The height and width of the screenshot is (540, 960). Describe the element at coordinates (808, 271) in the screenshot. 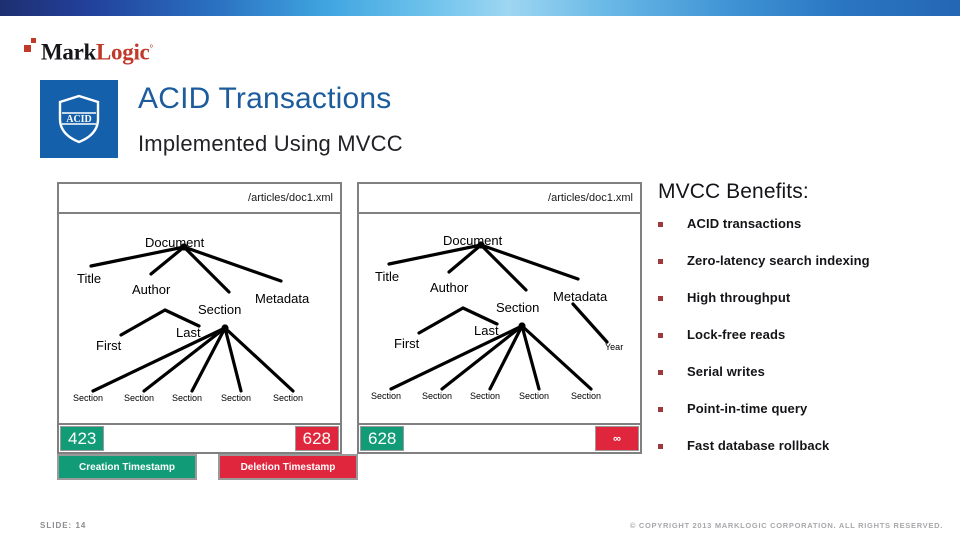

I see `benefit-item-2: Zero-latency search indexing` at that location.